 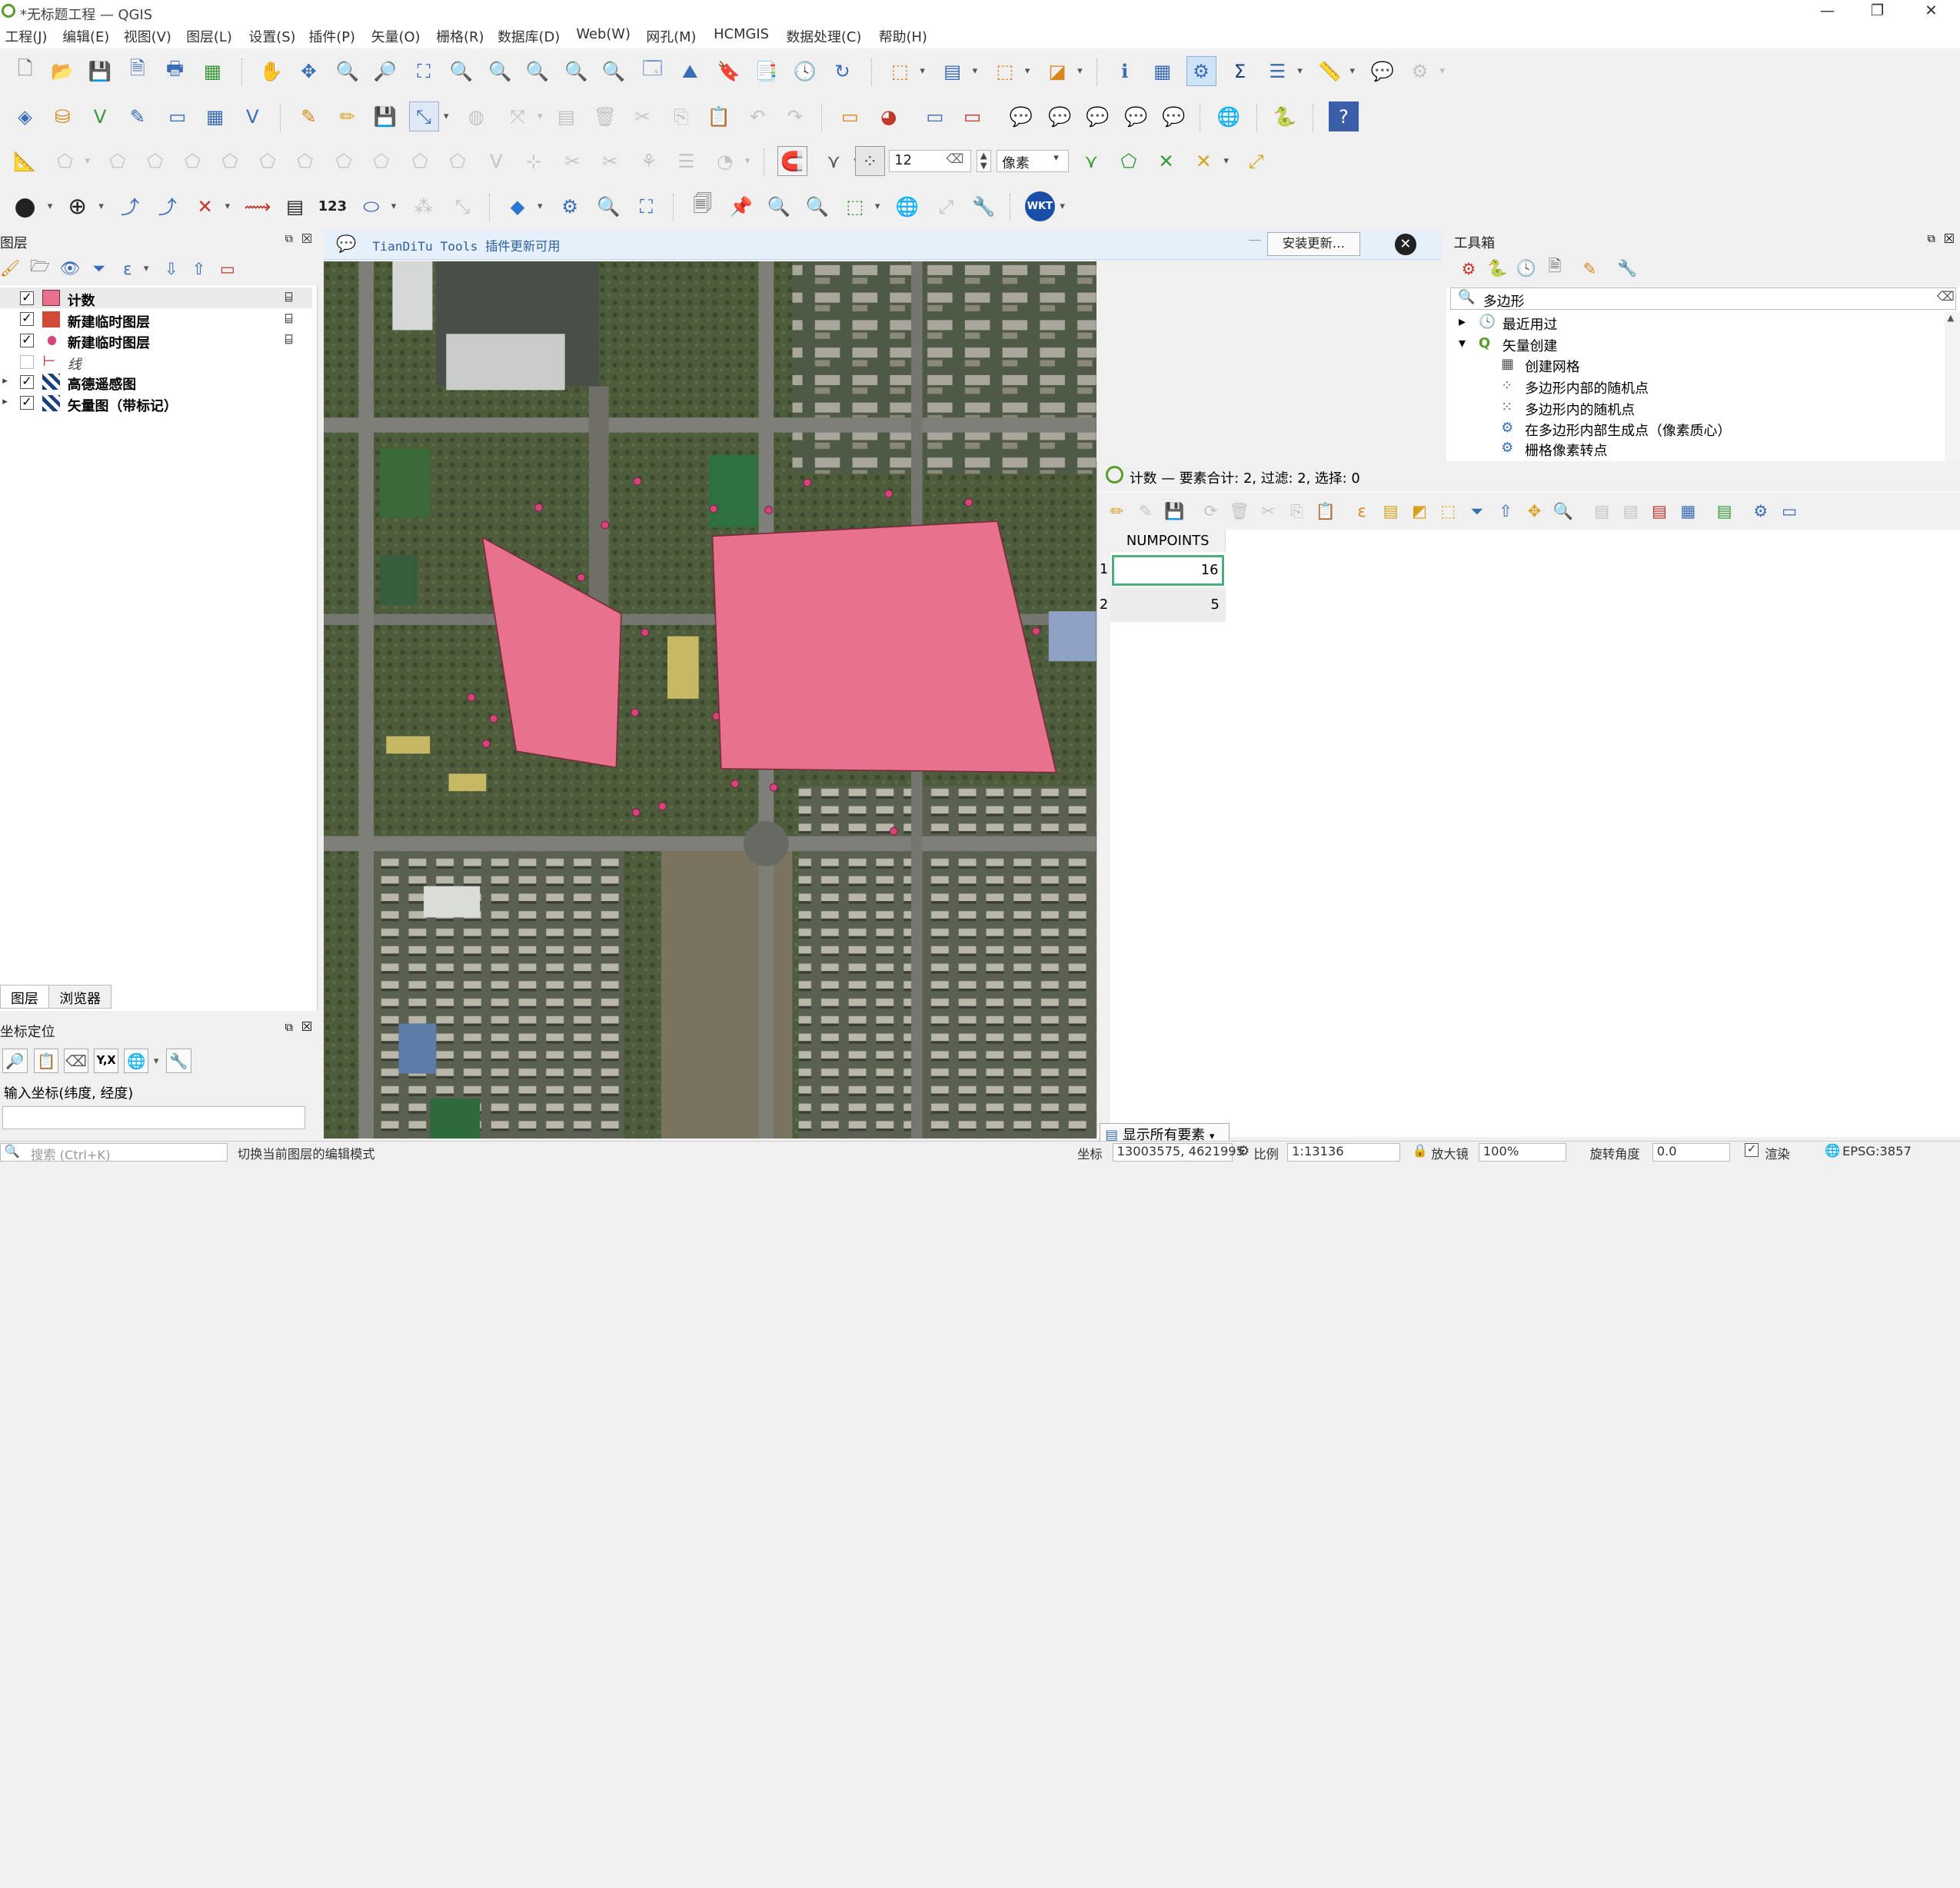 I want to click on simplify-icon: ⬠, so click(x=193, y=161).